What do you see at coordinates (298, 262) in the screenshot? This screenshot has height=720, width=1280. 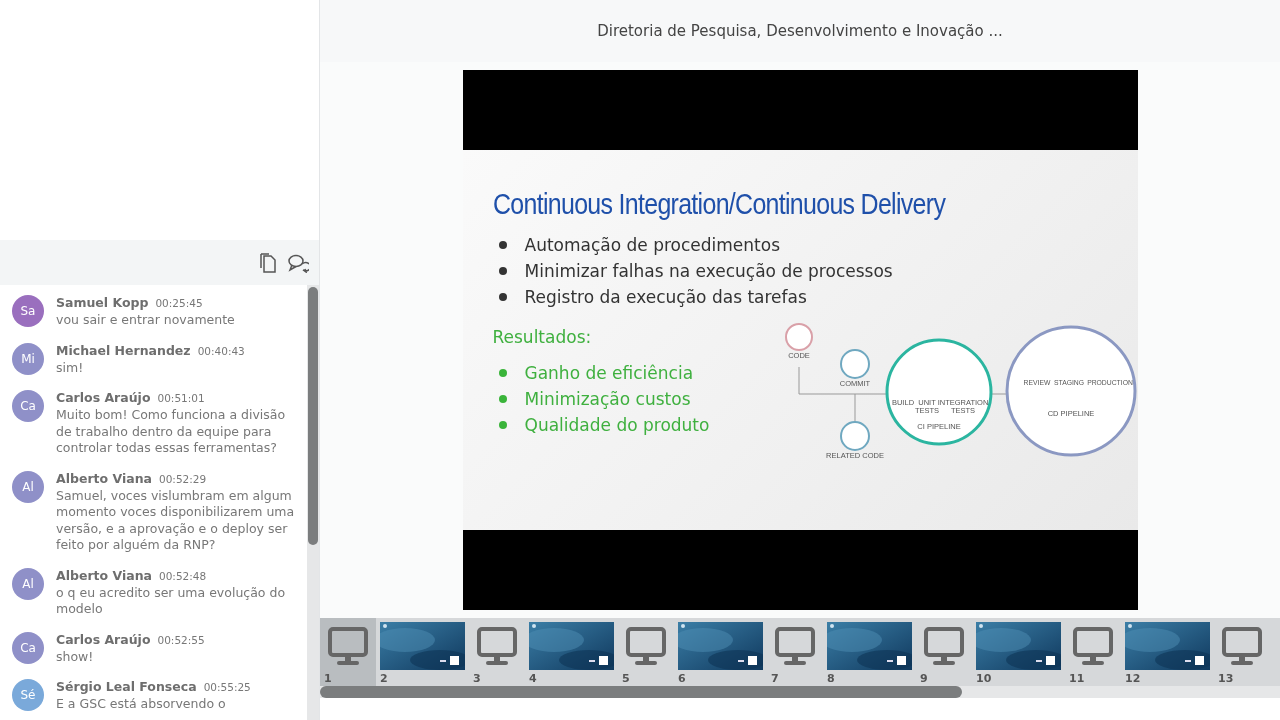 I see `chat-bubbles-icon` at bounding box center [298, 262].